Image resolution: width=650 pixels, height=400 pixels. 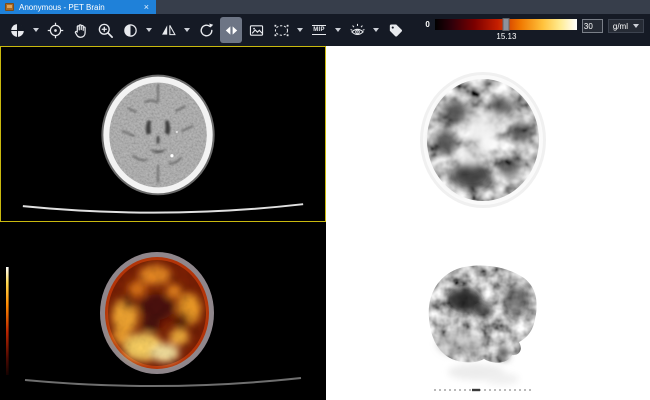 I want to click on unit-dropdown: g/ml, so click(x=625, y=26).